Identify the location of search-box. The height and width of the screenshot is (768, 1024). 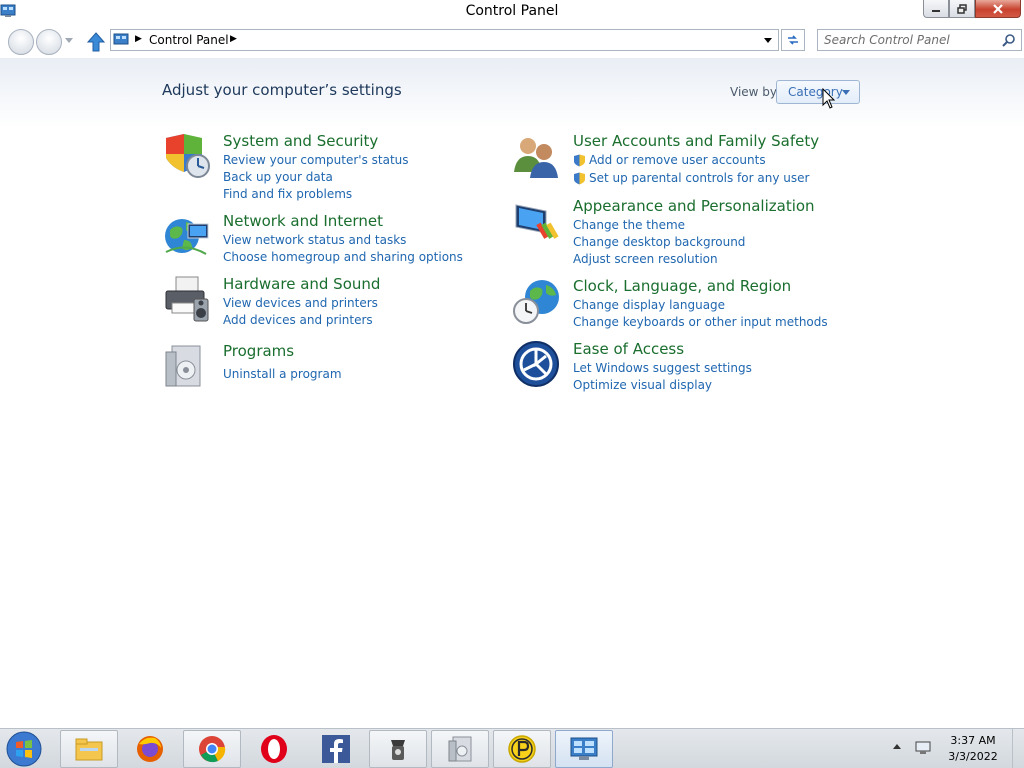
(919, 40).